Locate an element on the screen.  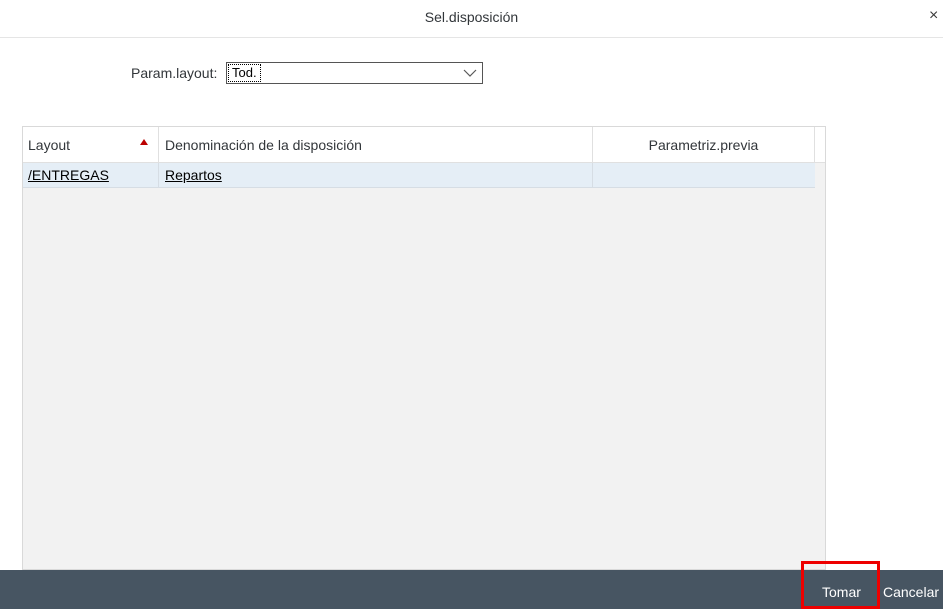
cell-denomination: Repartos is located at coordinates (376, 175).